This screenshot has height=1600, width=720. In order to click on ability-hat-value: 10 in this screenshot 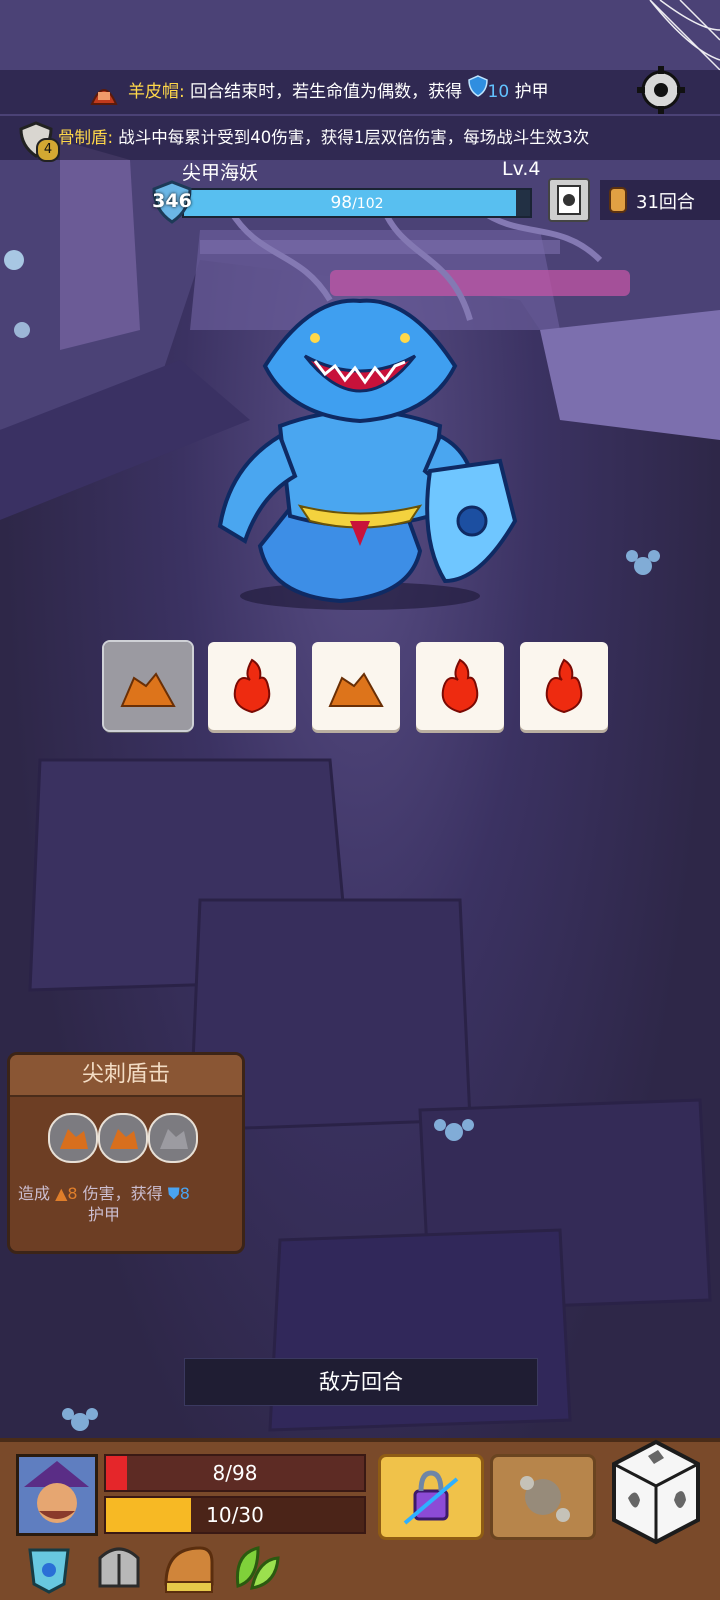, I will do `click(498, 92)`.